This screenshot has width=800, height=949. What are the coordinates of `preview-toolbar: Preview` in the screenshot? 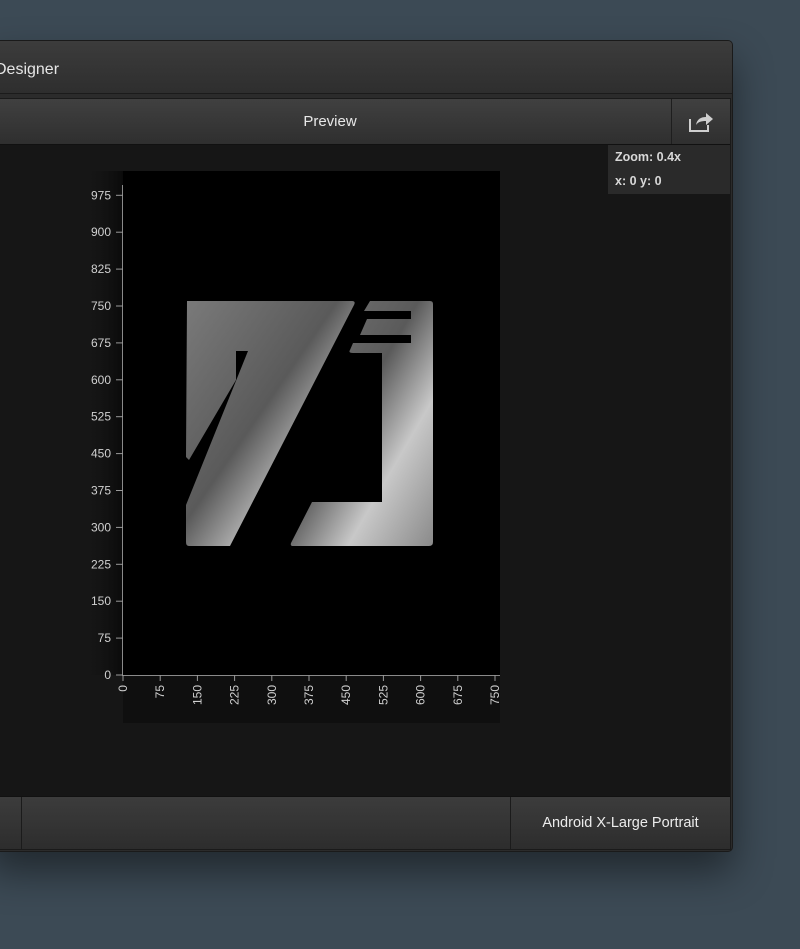 It's located at (365, 122).